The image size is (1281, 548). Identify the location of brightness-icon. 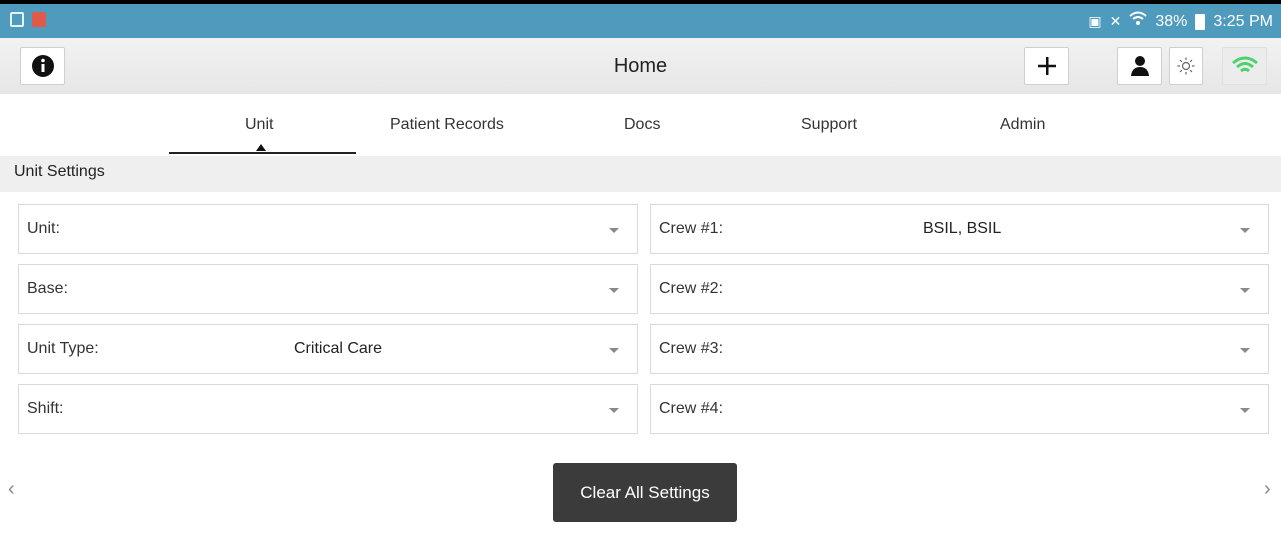
(1186, 66).